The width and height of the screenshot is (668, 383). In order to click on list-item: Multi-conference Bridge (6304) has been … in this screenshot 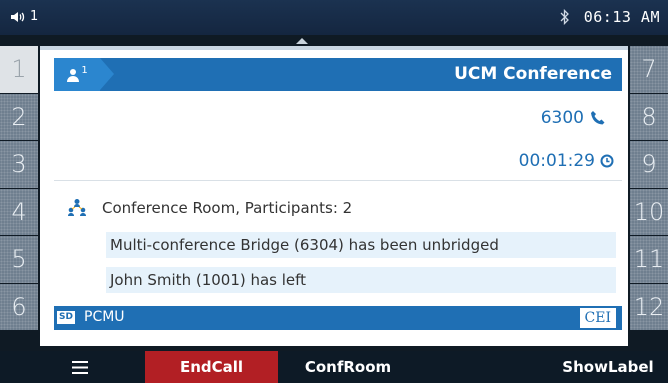, I will do `click(361, 245)`.